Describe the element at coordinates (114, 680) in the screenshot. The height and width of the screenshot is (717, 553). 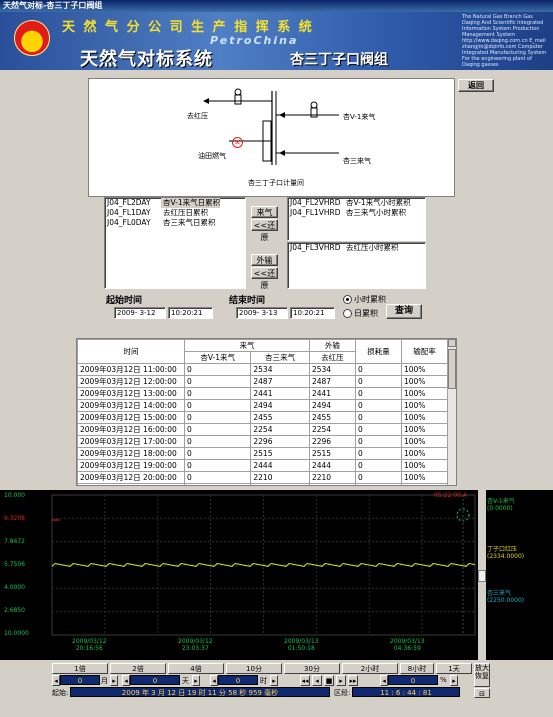
I see `month-right-button: ▸` at that location.